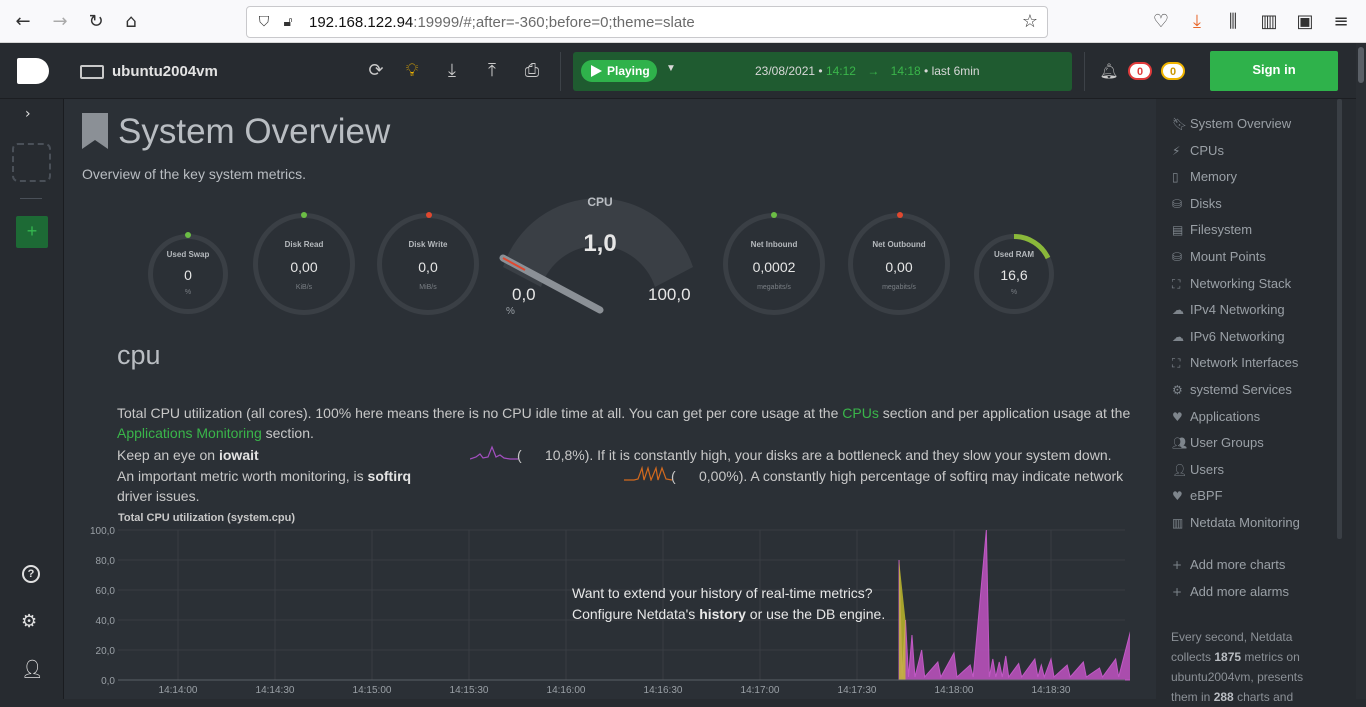  I want to click on nav-item-user-groups: 👥︎ User Groups, so click(1218, 443).